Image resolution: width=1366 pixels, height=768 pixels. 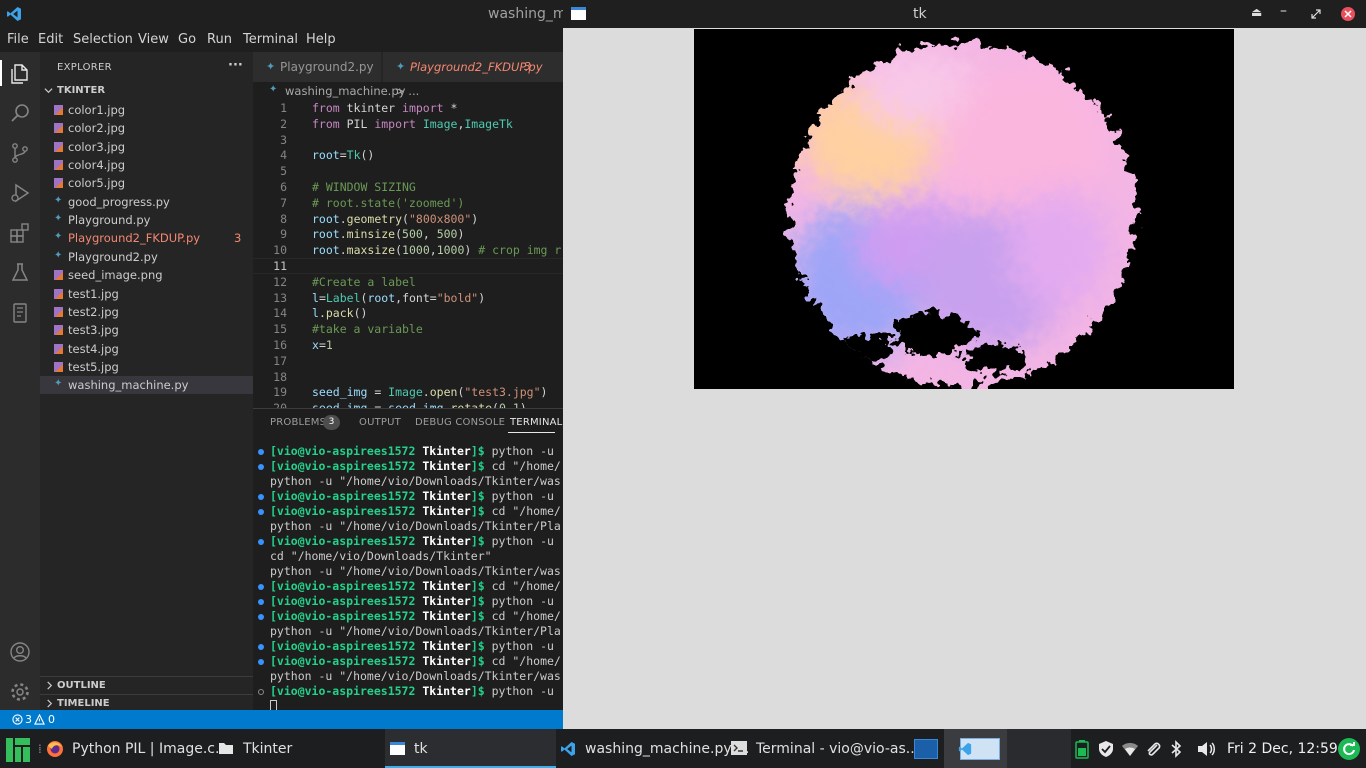 I want to click on run-debug-icon, so click(x=20, y=193).